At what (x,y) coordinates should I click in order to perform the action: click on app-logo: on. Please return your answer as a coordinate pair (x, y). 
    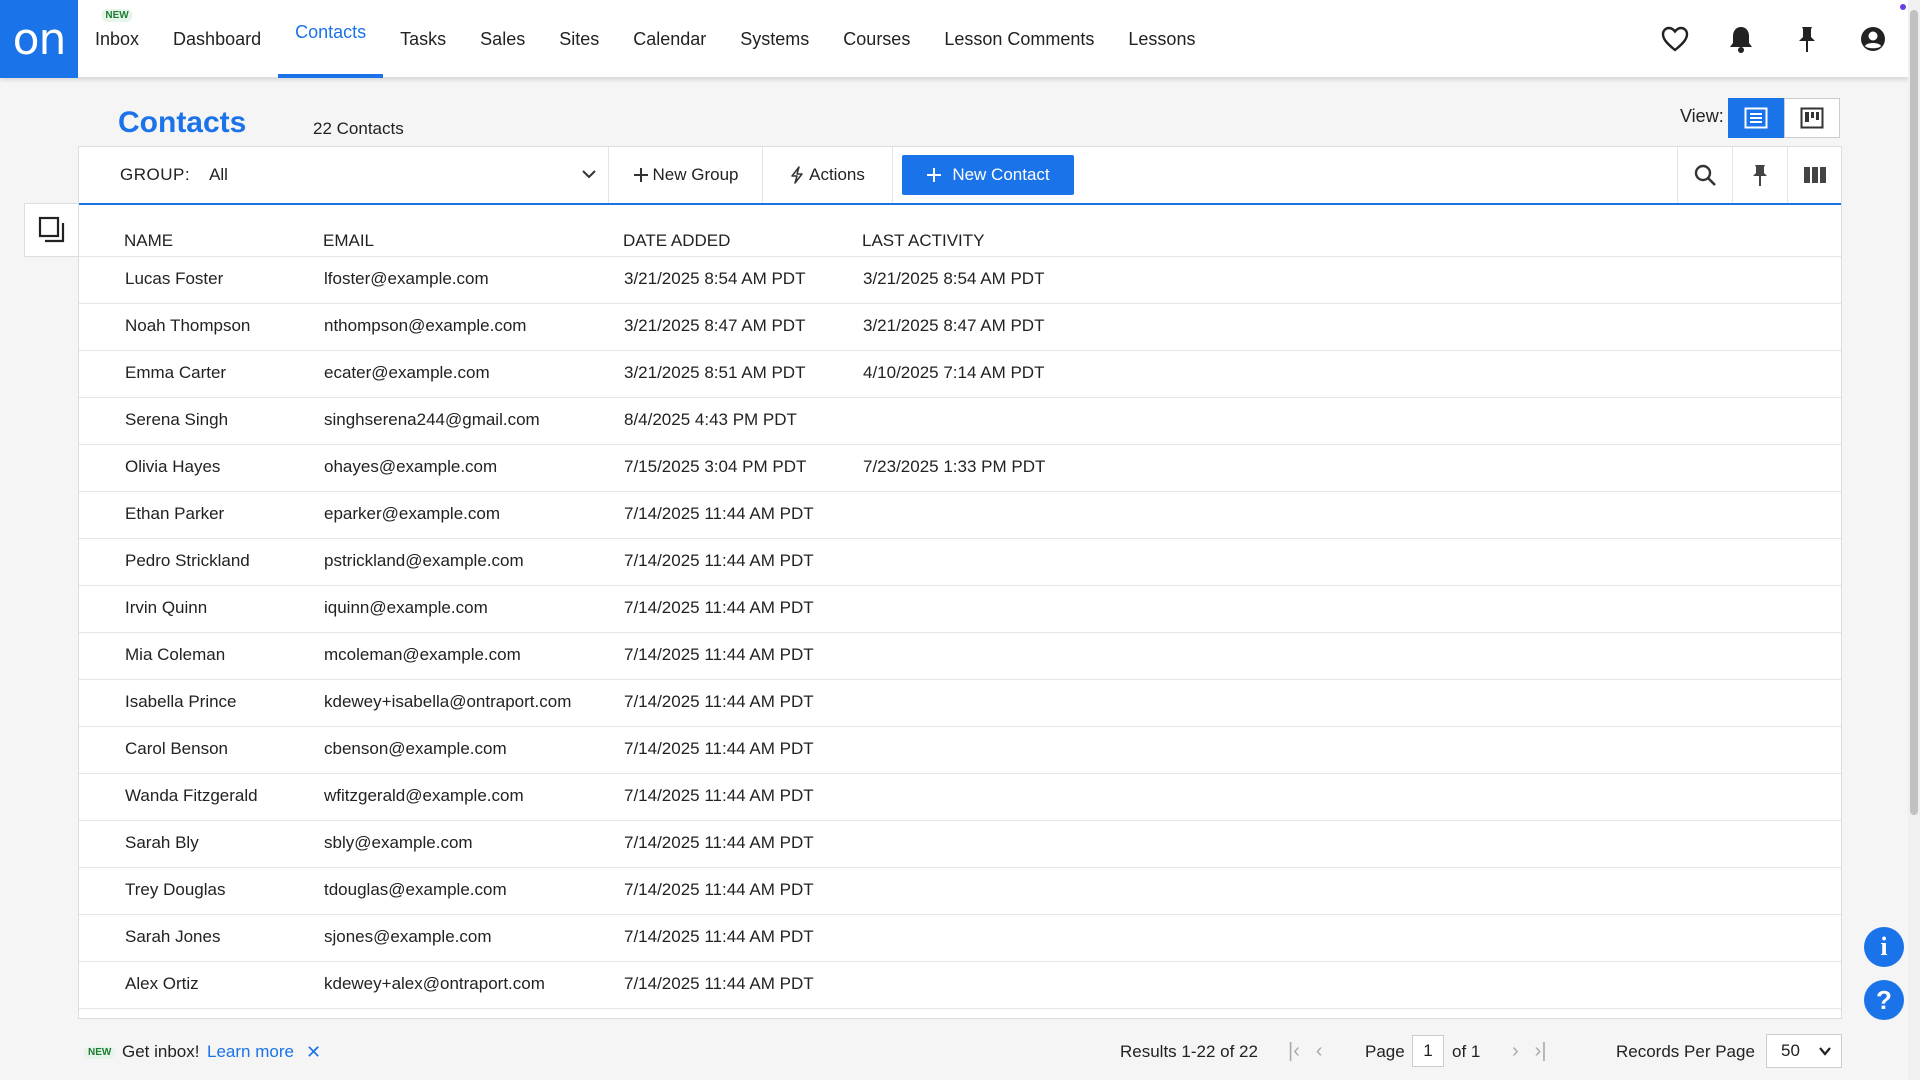
    Looking at the image, I should click on (39, 39).